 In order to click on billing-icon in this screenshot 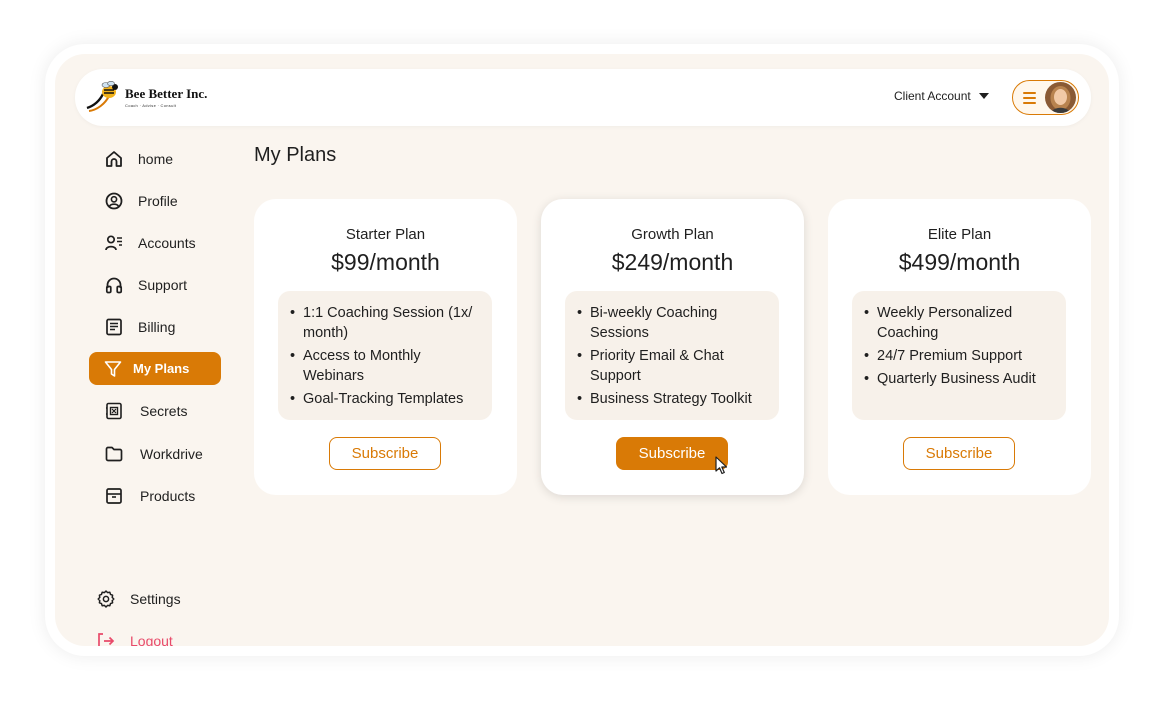, I will do `click(114, 326)`.